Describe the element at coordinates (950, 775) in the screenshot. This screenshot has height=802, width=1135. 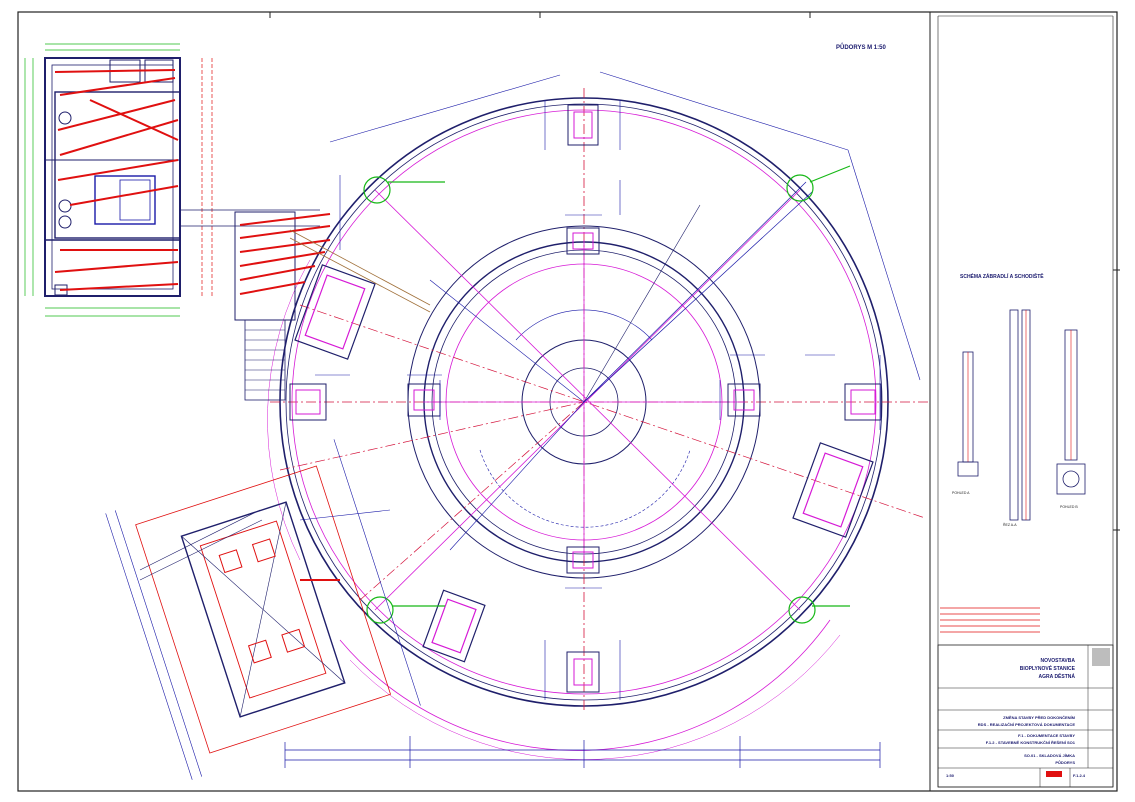
I see `scale-value: 1:50` at that location.